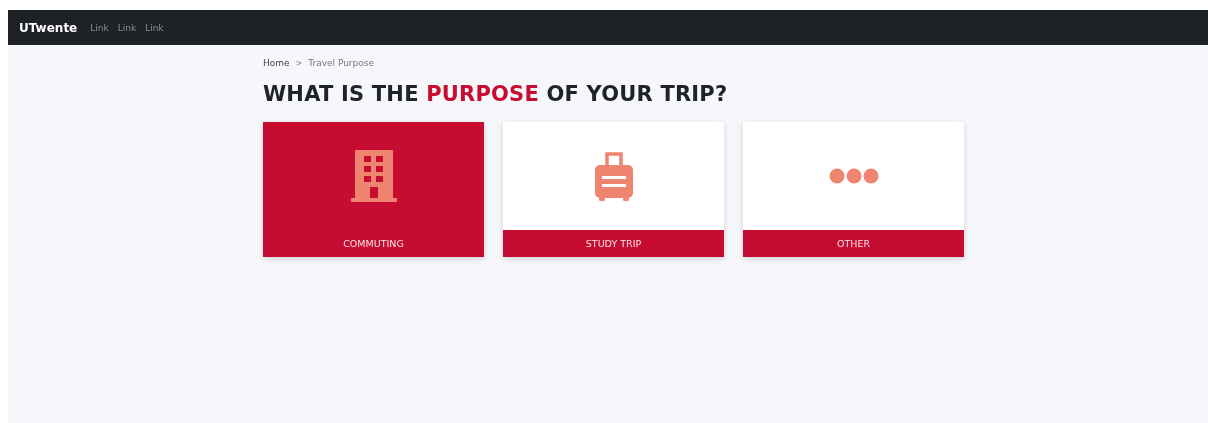 This screenshot has height=423, width=1208. Describe the element at coordinates (341, 63) in the screenshot. I see `current-page-label: Travel Purpose` at that location.